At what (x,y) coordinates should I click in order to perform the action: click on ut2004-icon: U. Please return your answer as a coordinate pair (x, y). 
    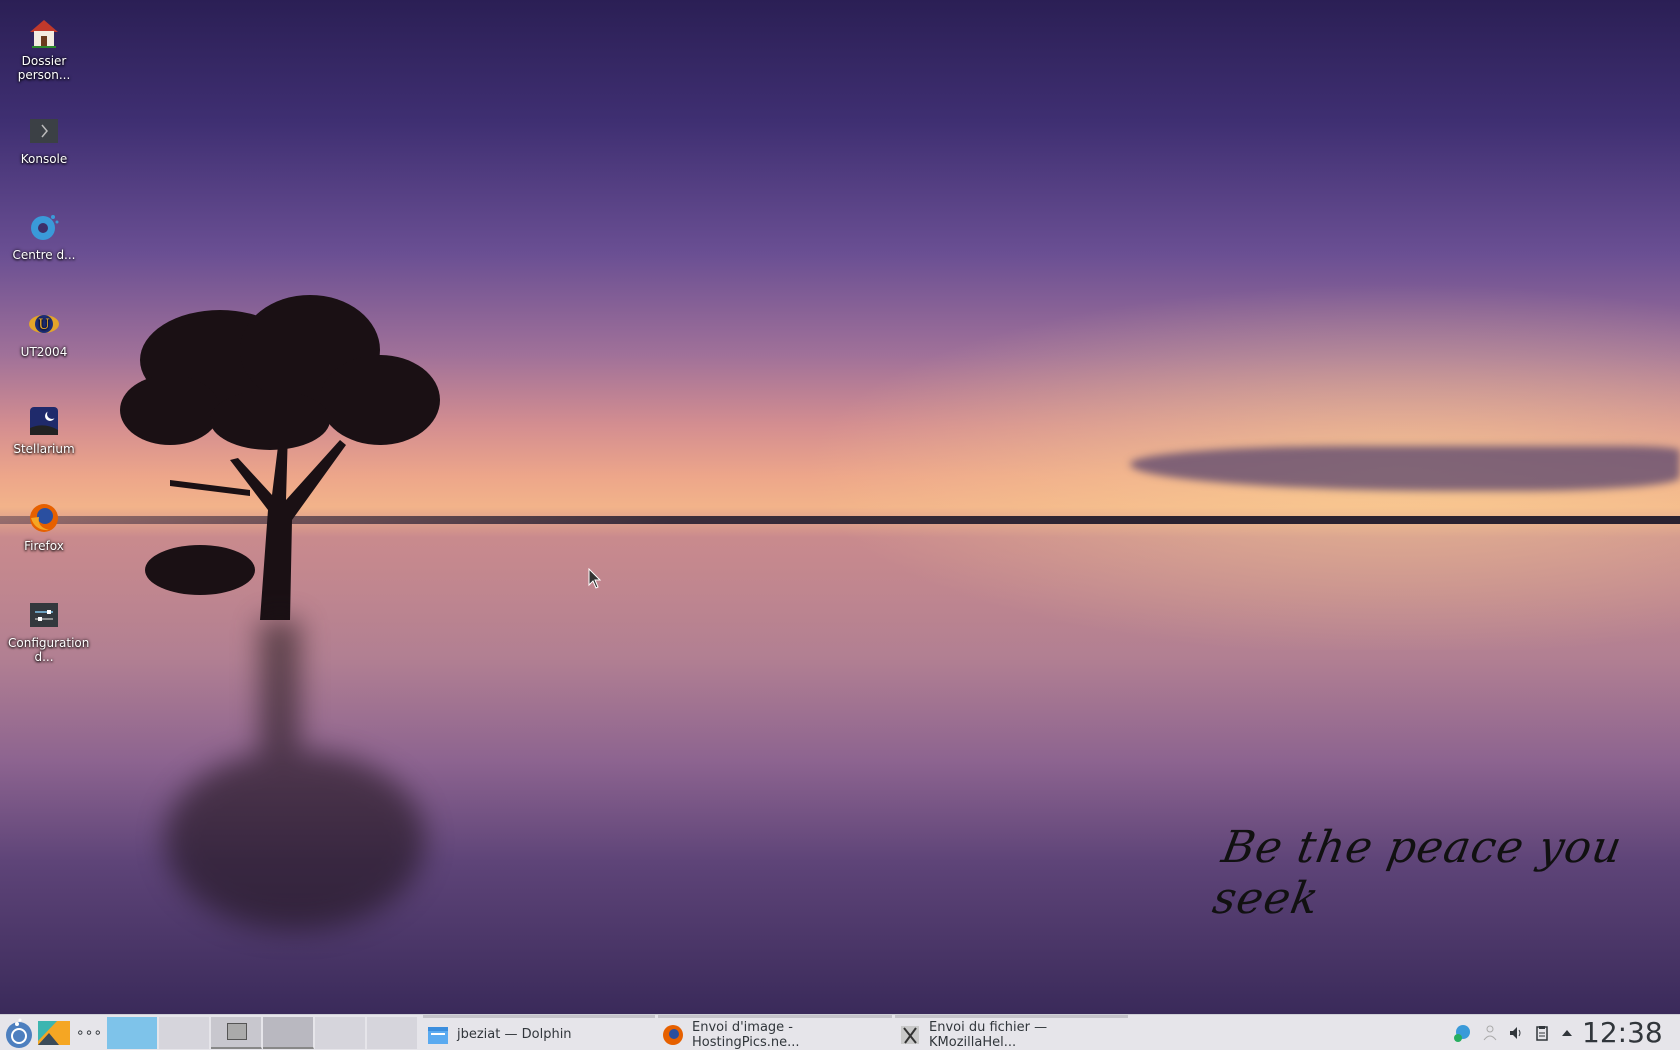
    Looking at the image, I should click on (44, 324).